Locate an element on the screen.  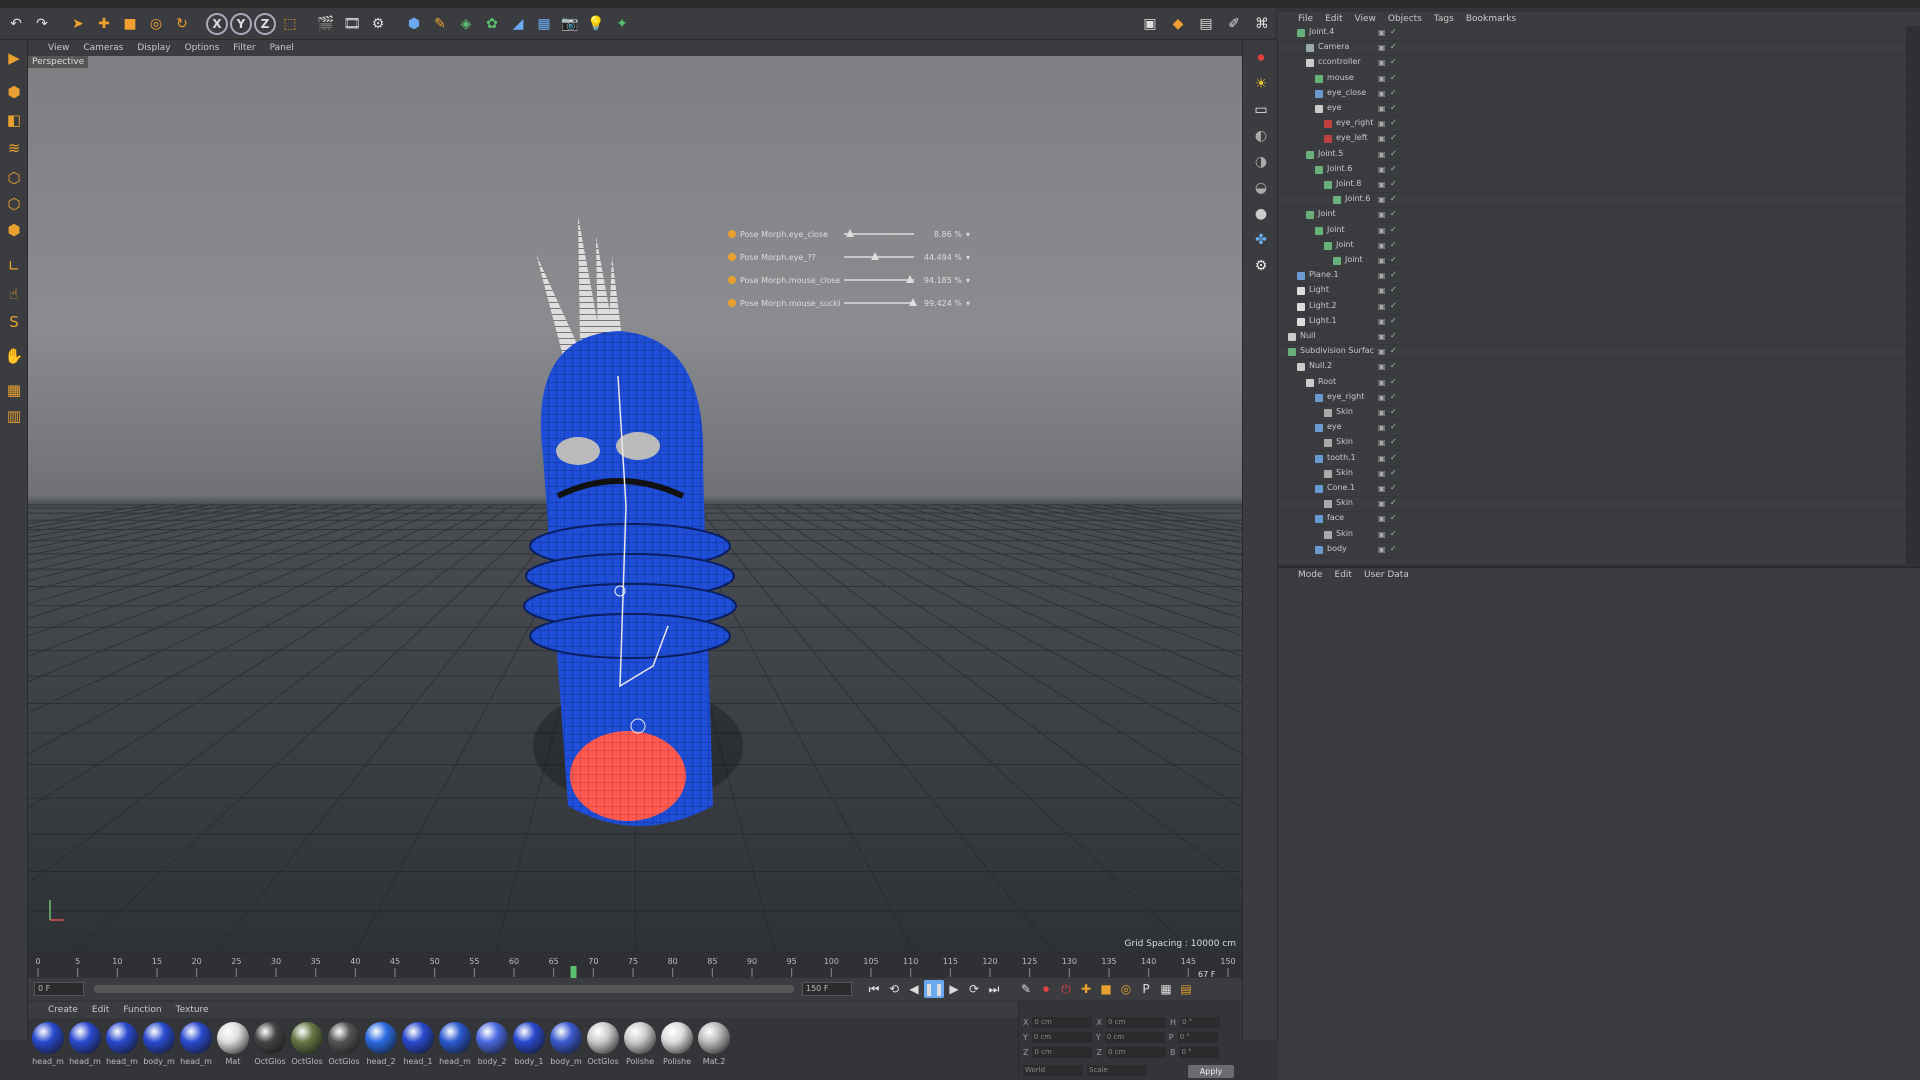
object-row: body ▣ ✓ is located at coordinates (1592, 550).